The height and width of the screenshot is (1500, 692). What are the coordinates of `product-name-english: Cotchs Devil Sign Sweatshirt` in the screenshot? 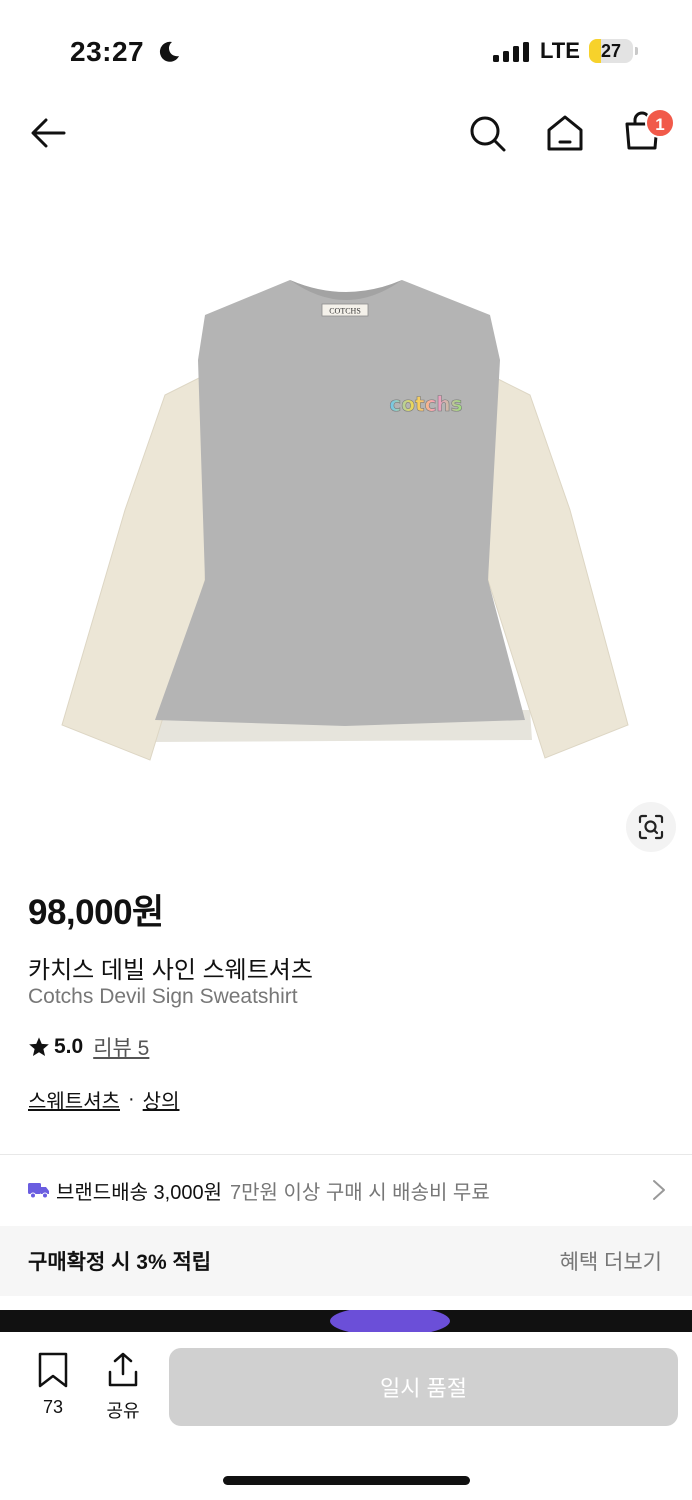 It's located at (163, 996).